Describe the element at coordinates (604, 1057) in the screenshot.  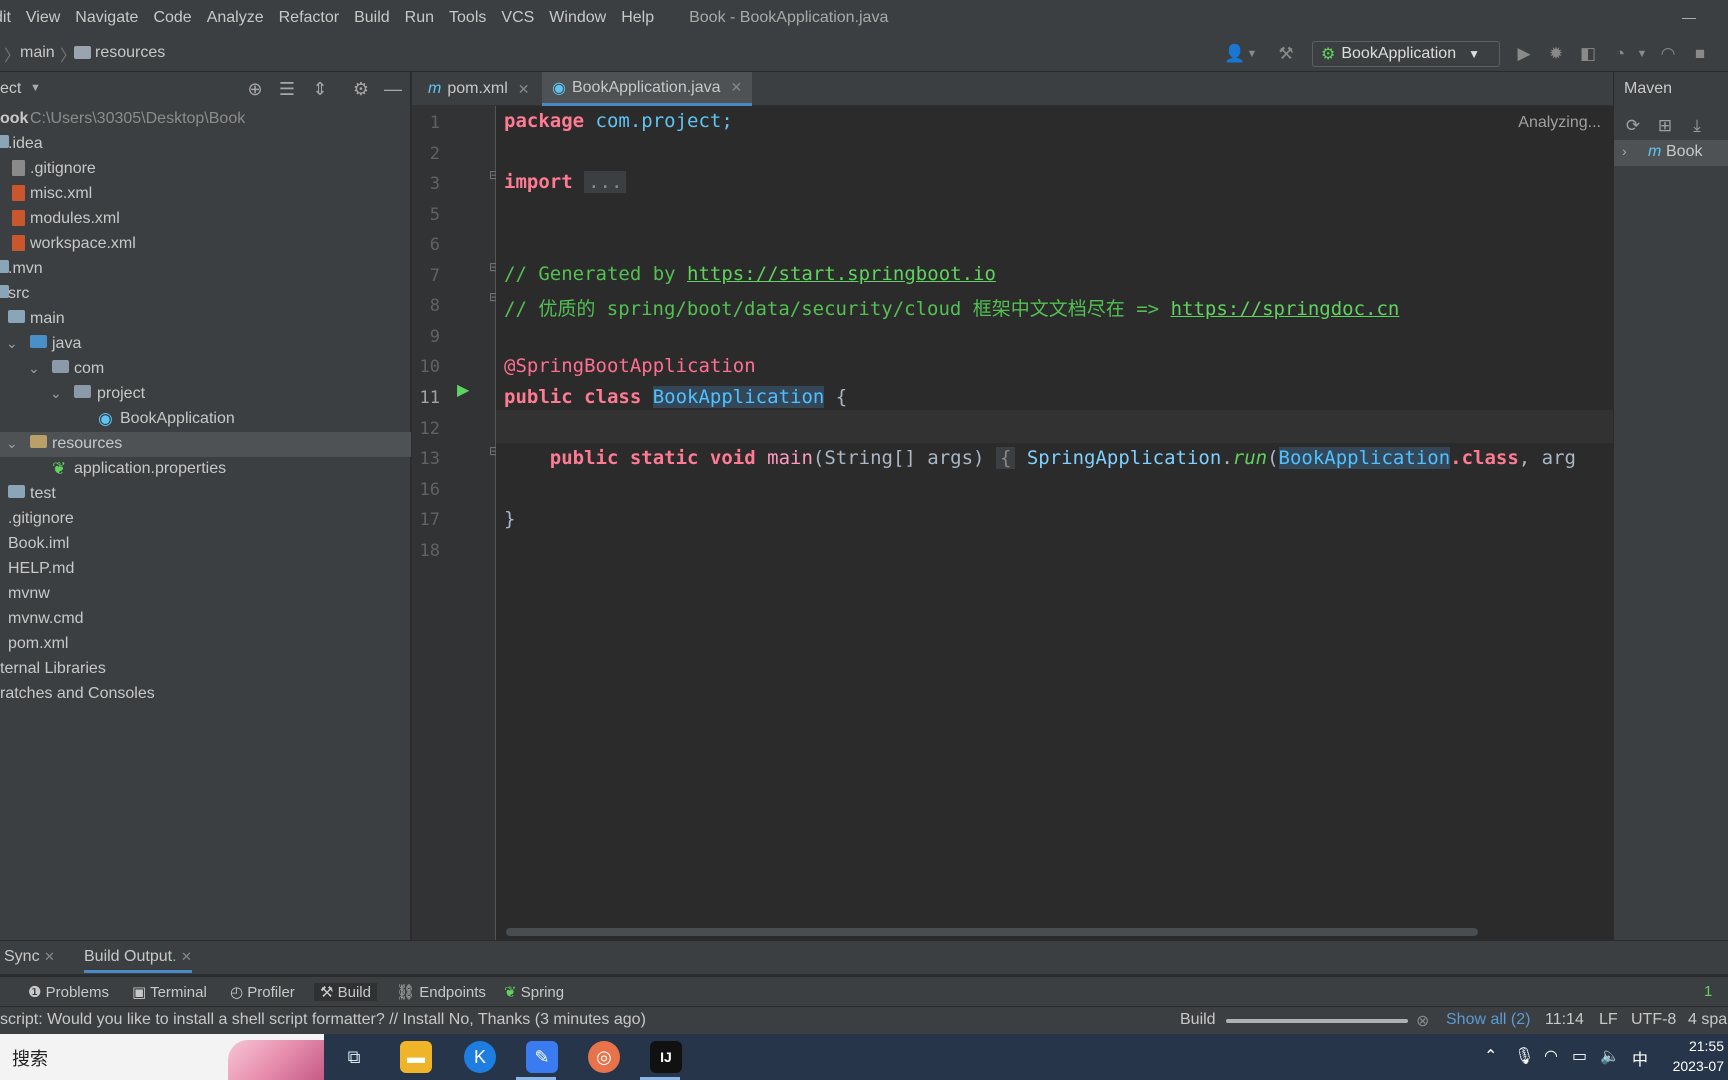
I see `chrome-icon: ◎` at that location.